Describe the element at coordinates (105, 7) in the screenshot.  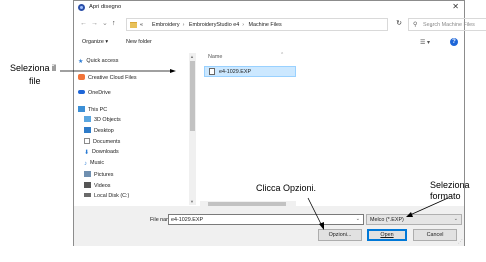
I see `dialog-title: Apri disegno` at that location.